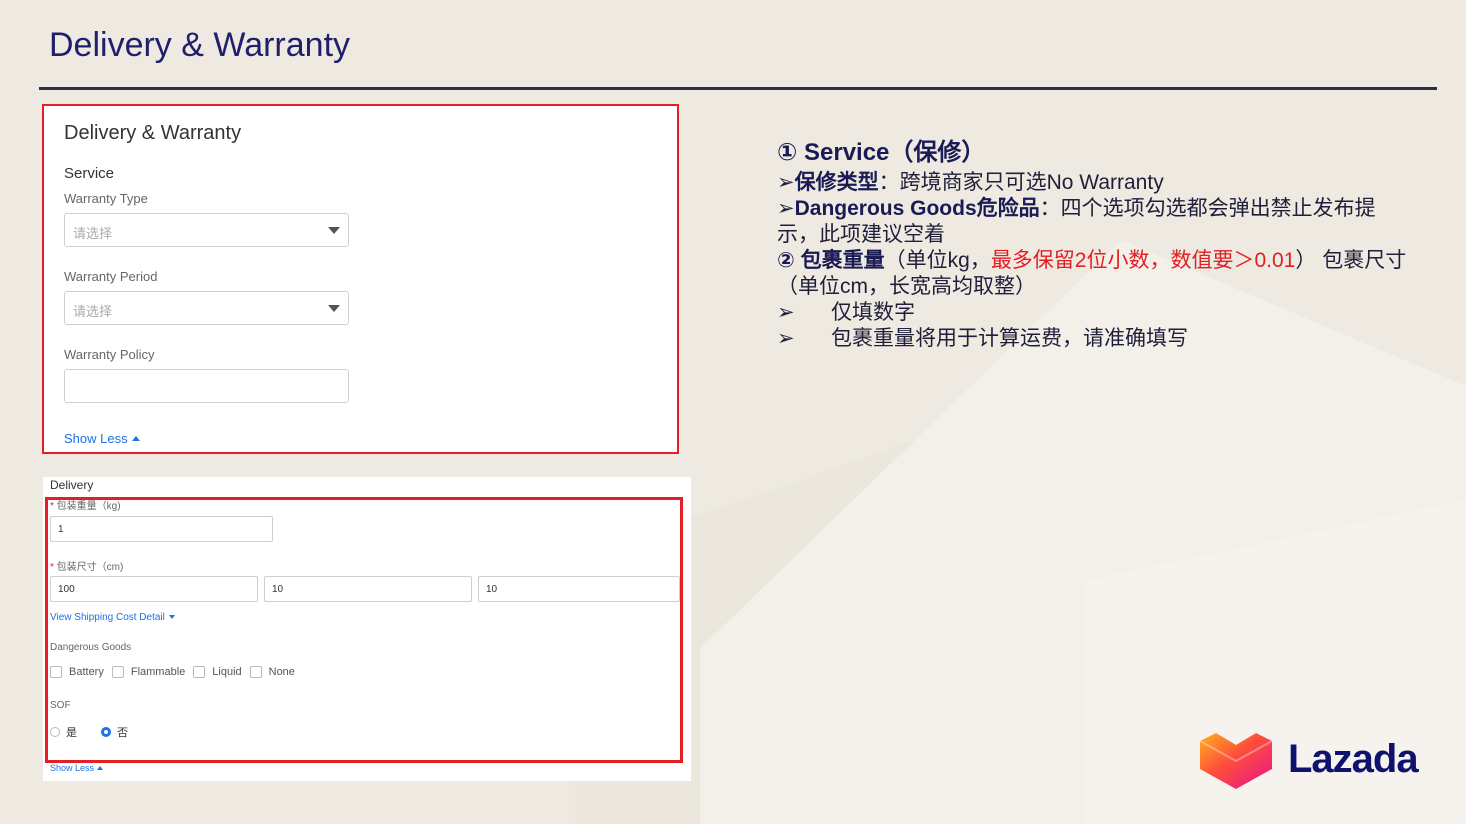 The image size is (1466, 824). Describe the element at coordinates (368, 589) in the screenshot. I see `package-width-input: 10` at that location.